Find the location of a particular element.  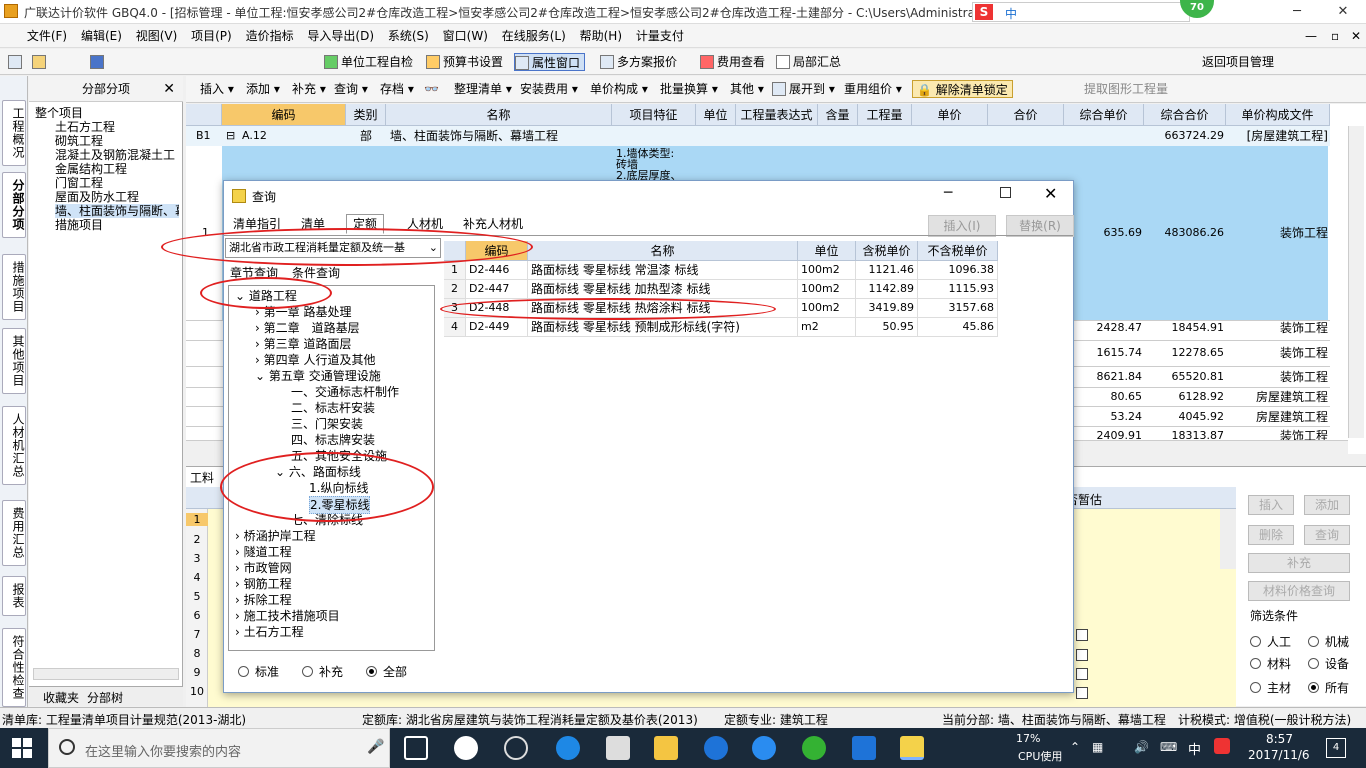

quota-name: 路面标线 零星标线 加热型漆 标线 is located at coordinates (663, 289).